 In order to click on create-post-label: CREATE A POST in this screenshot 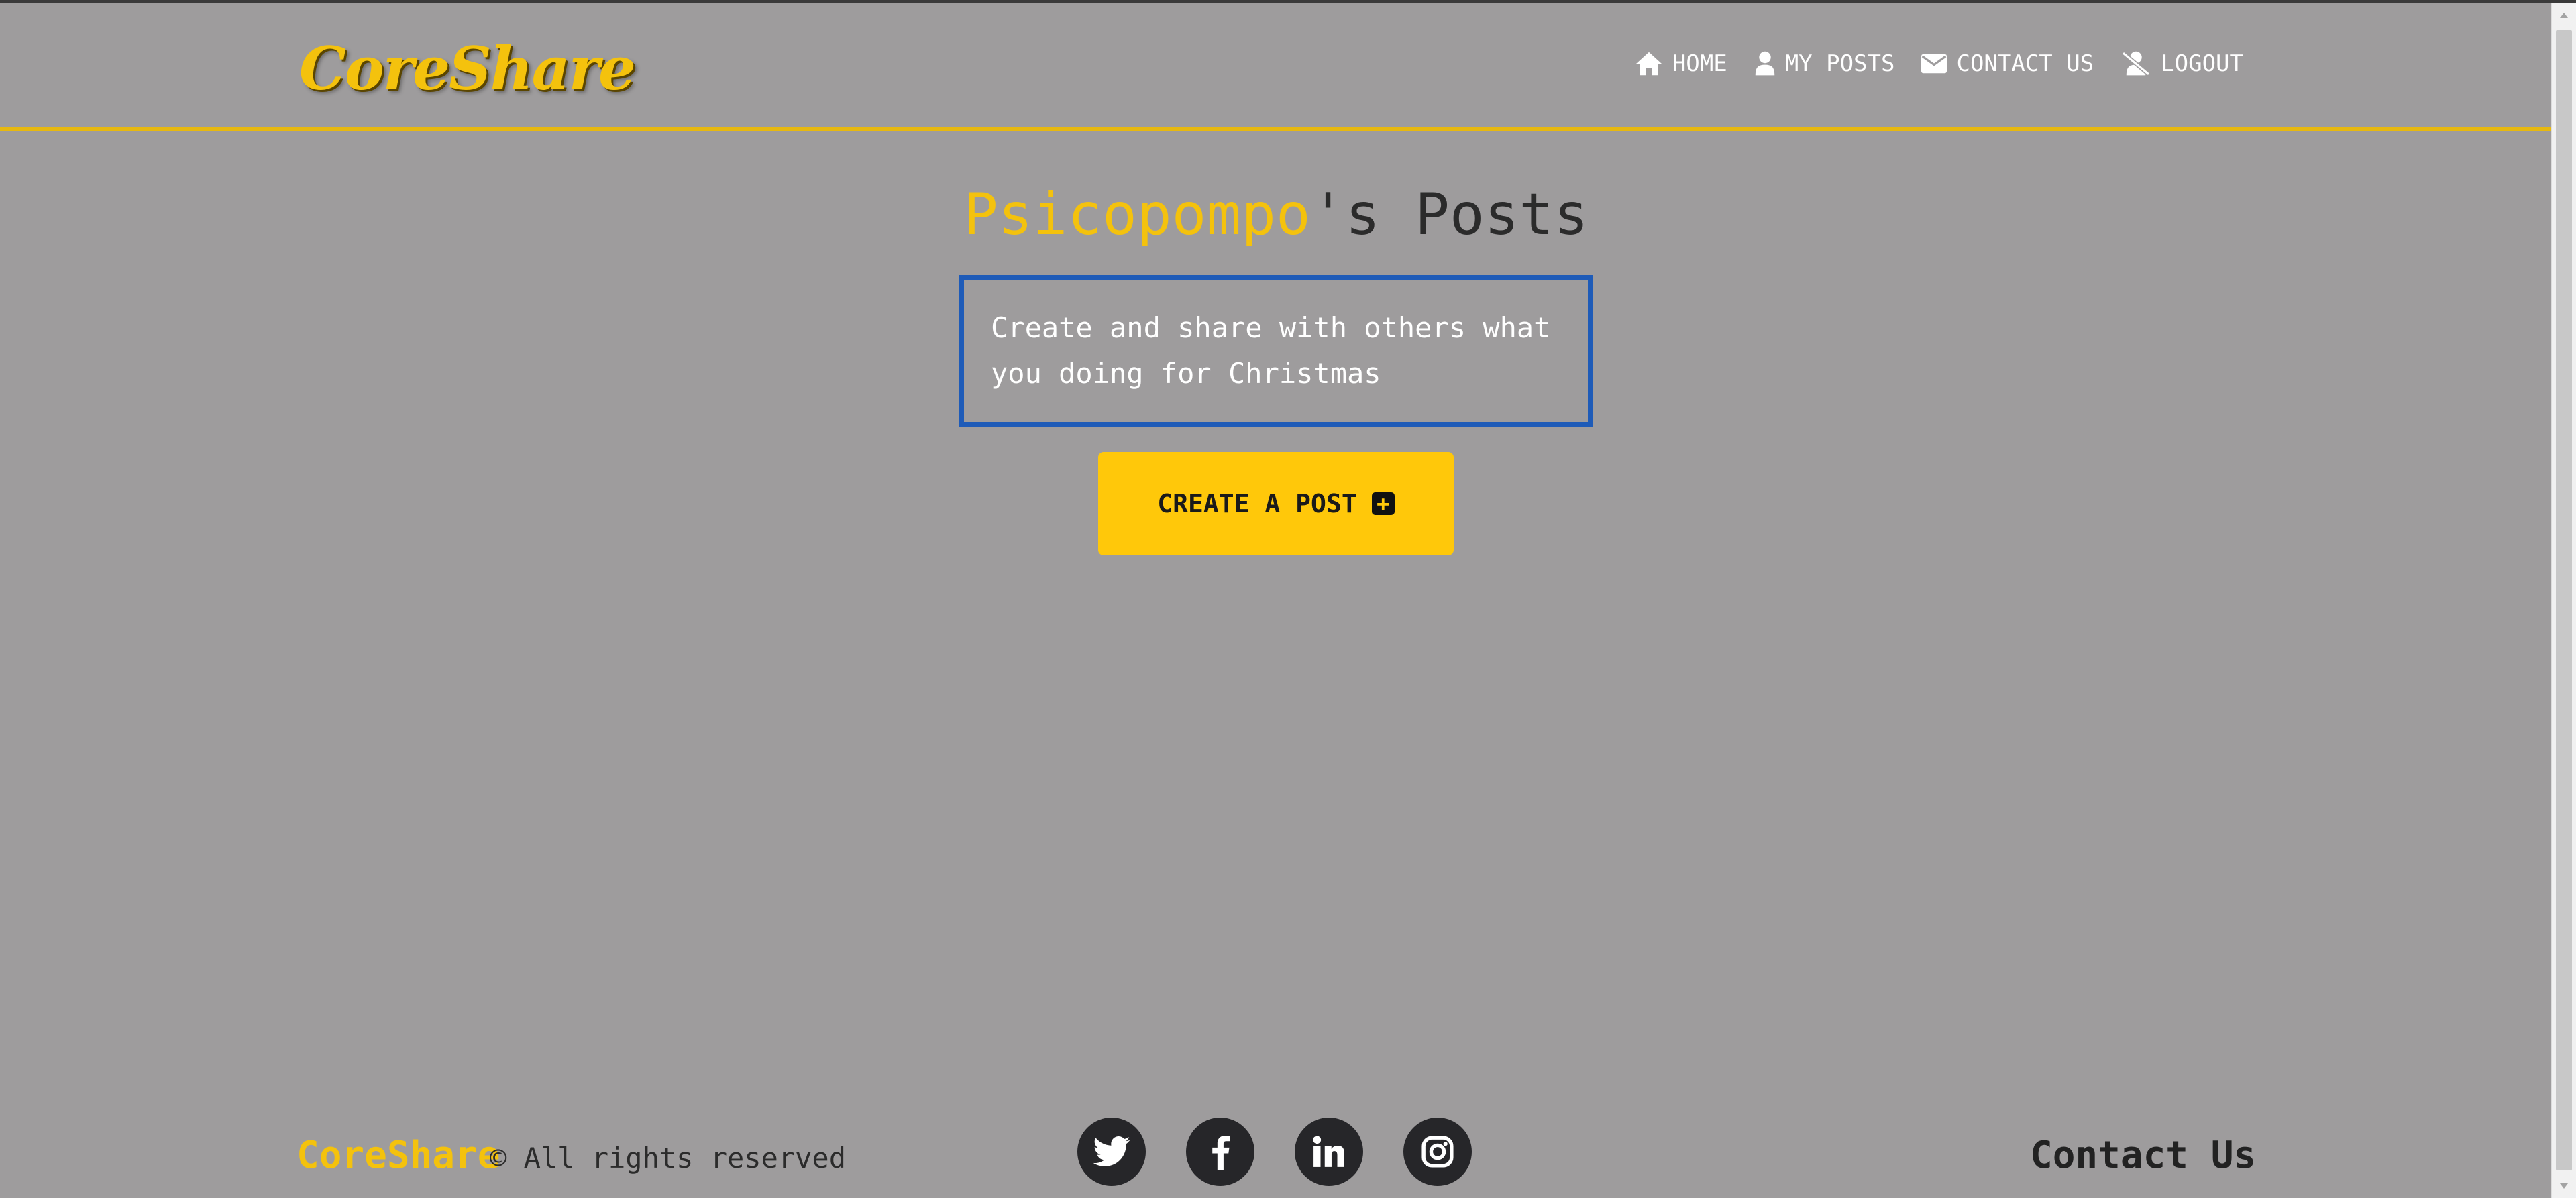, I will do `click(1257, 504)`.